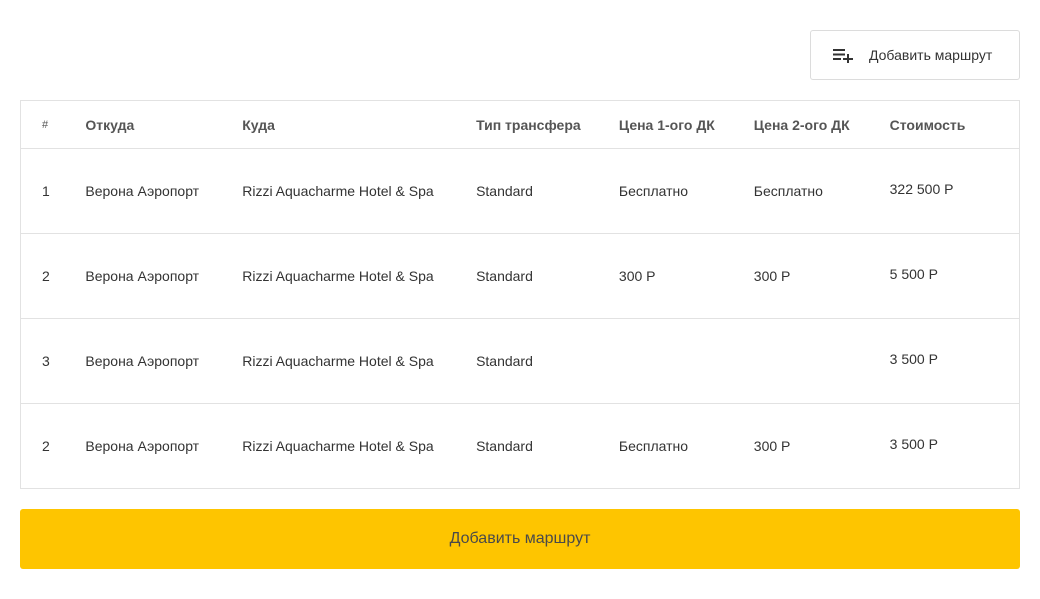 The height and width of the screenshot is (599, 1040). I want to click on col-cost-header: Стоимость, so click(954, 124).